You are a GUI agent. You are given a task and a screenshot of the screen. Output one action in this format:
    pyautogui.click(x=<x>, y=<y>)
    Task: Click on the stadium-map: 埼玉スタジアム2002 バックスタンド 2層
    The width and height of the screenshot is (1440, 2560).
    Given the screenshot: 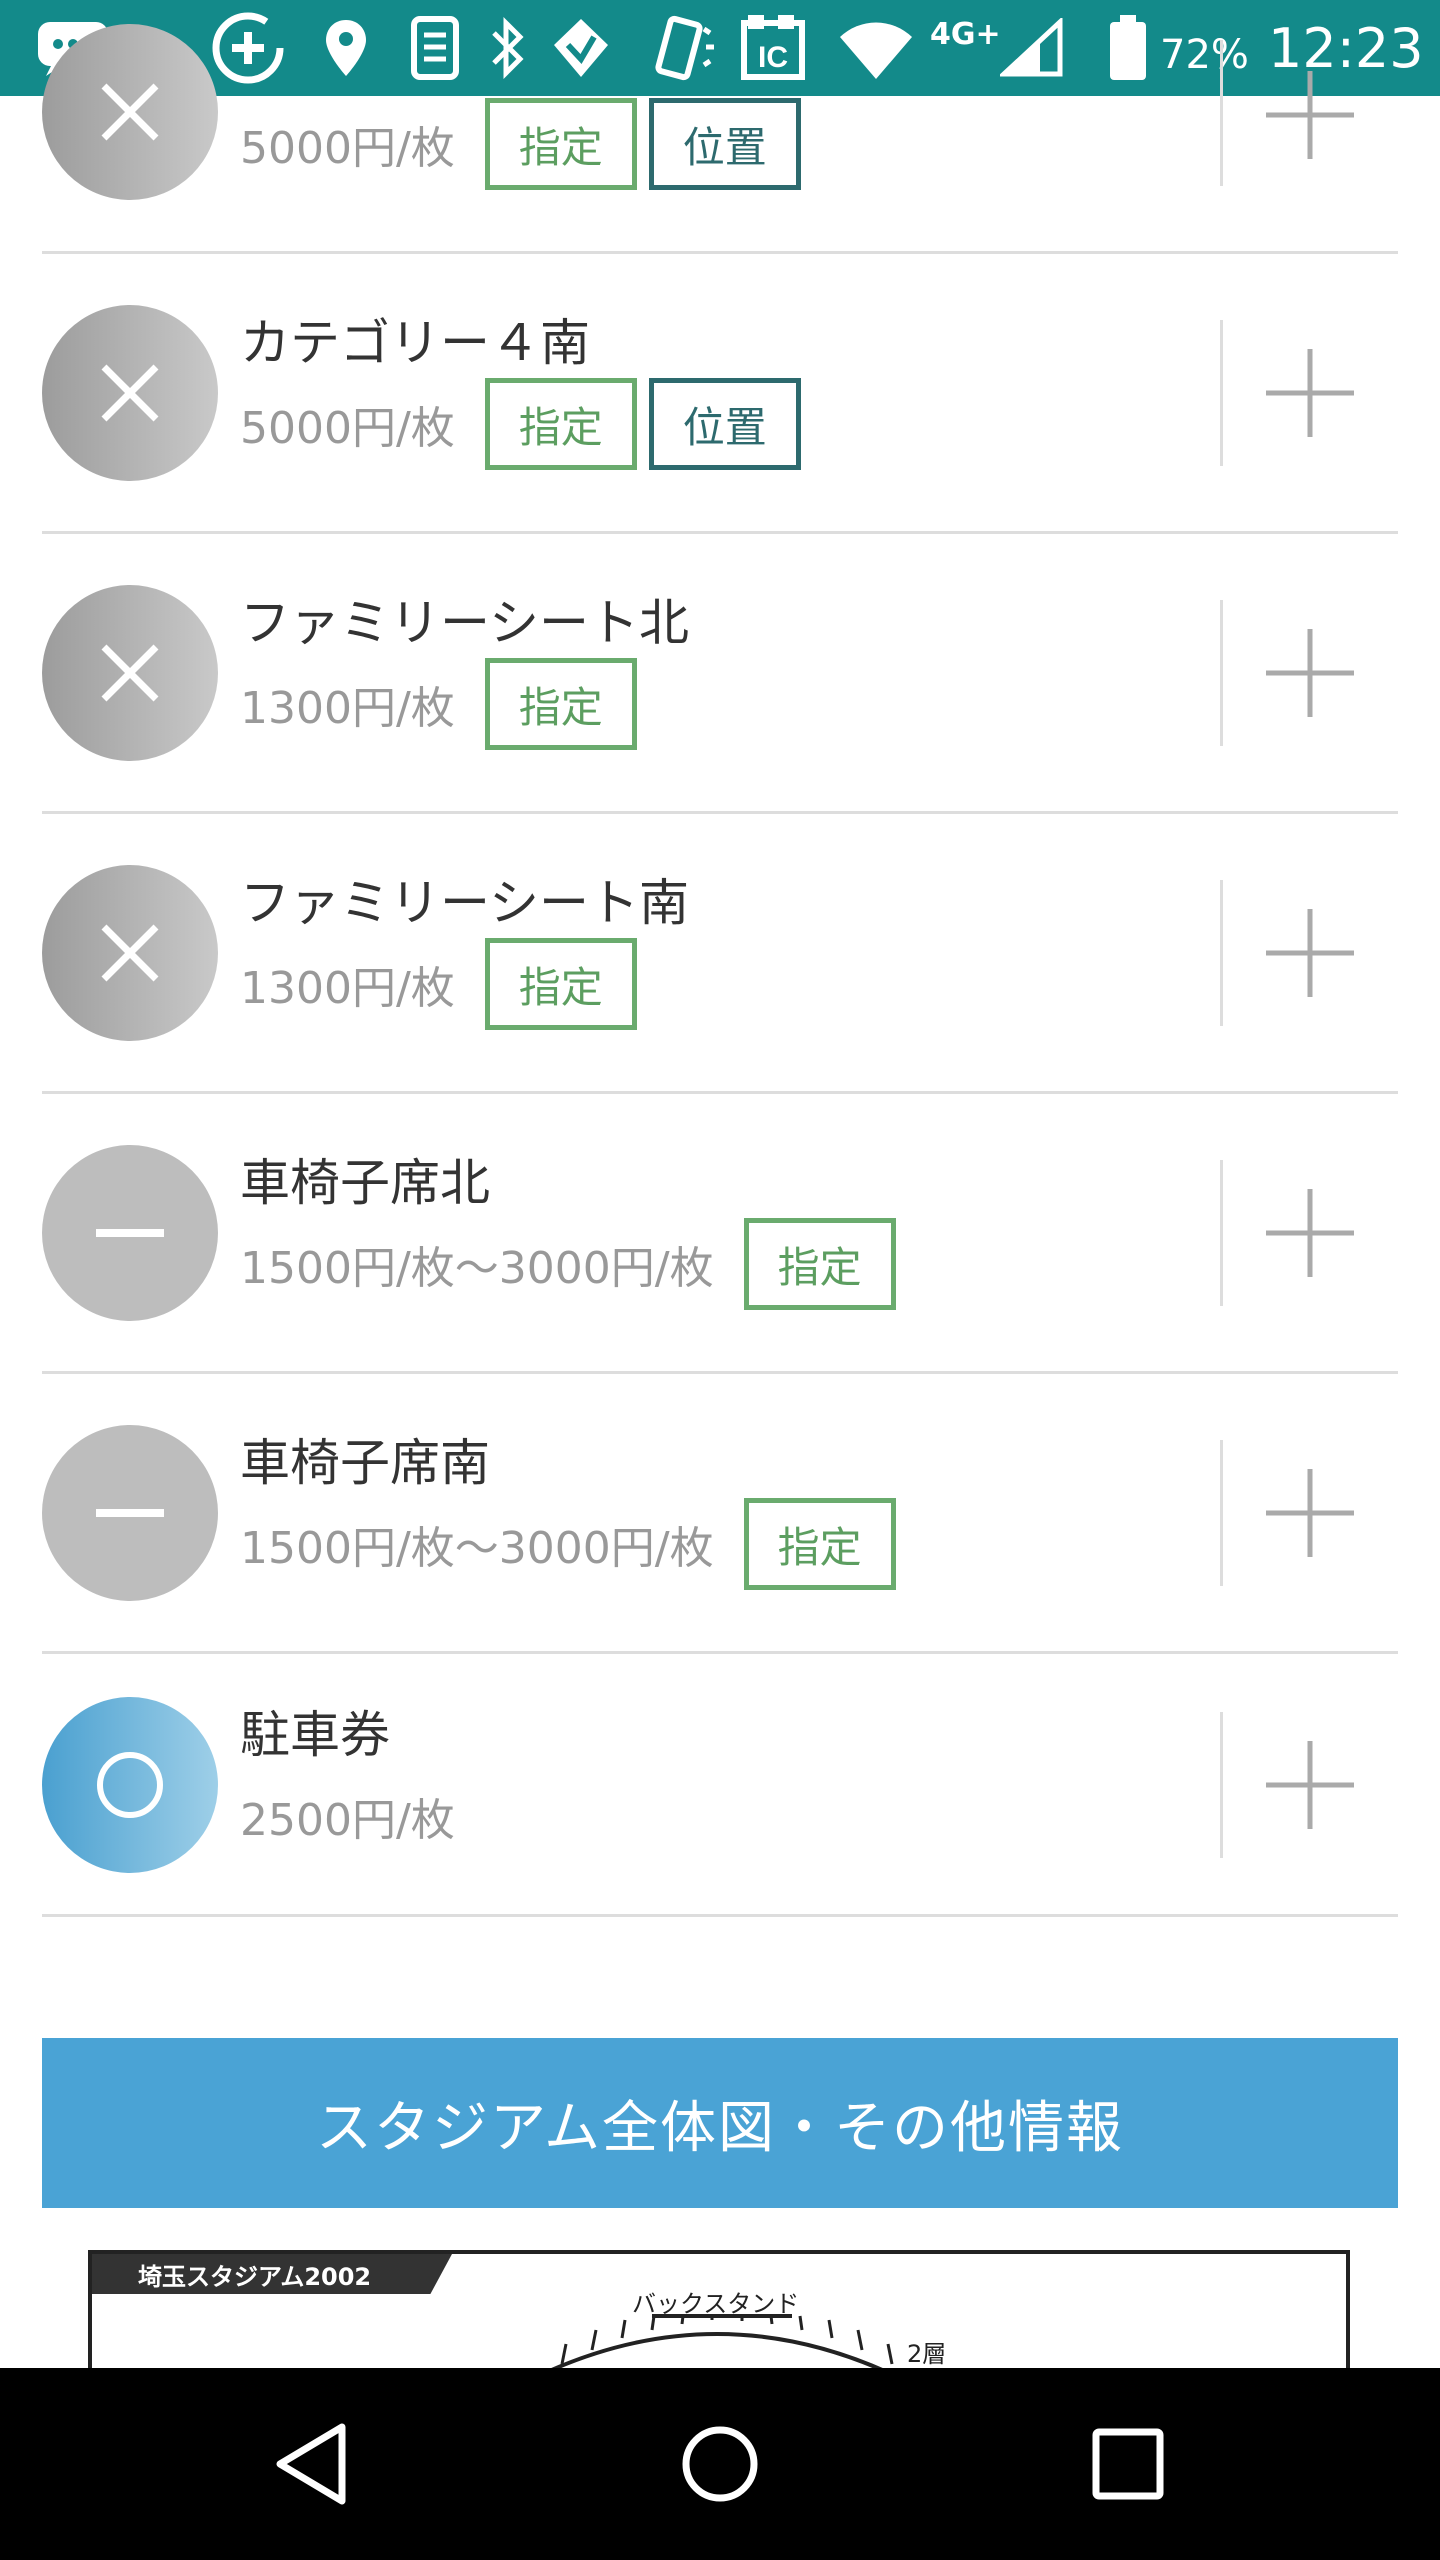 What is the action you would take?
    pyautogui.click(x=719, y=2310)
    